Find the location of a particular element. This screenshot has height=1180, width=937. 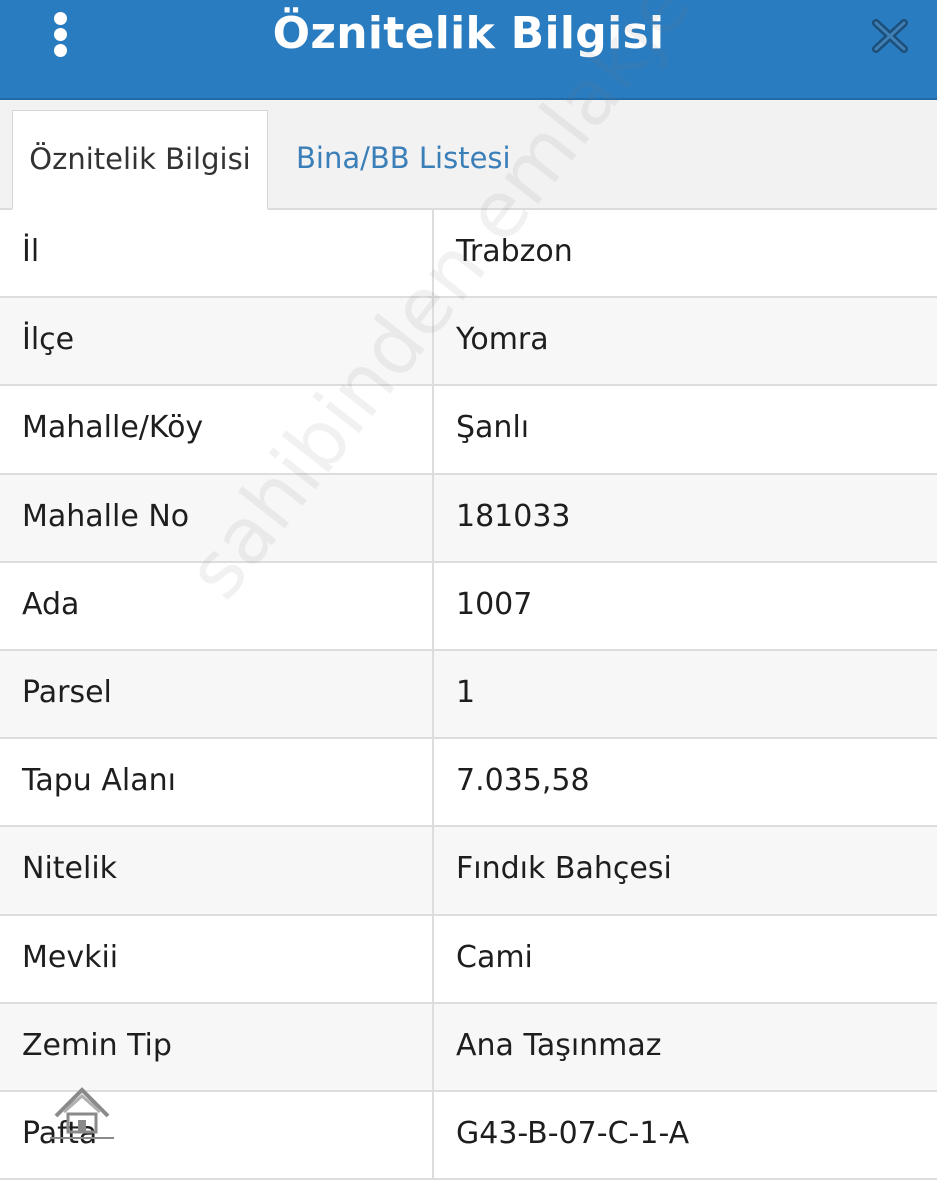

row-label: Nitelik is located at coordinates (70, 869).